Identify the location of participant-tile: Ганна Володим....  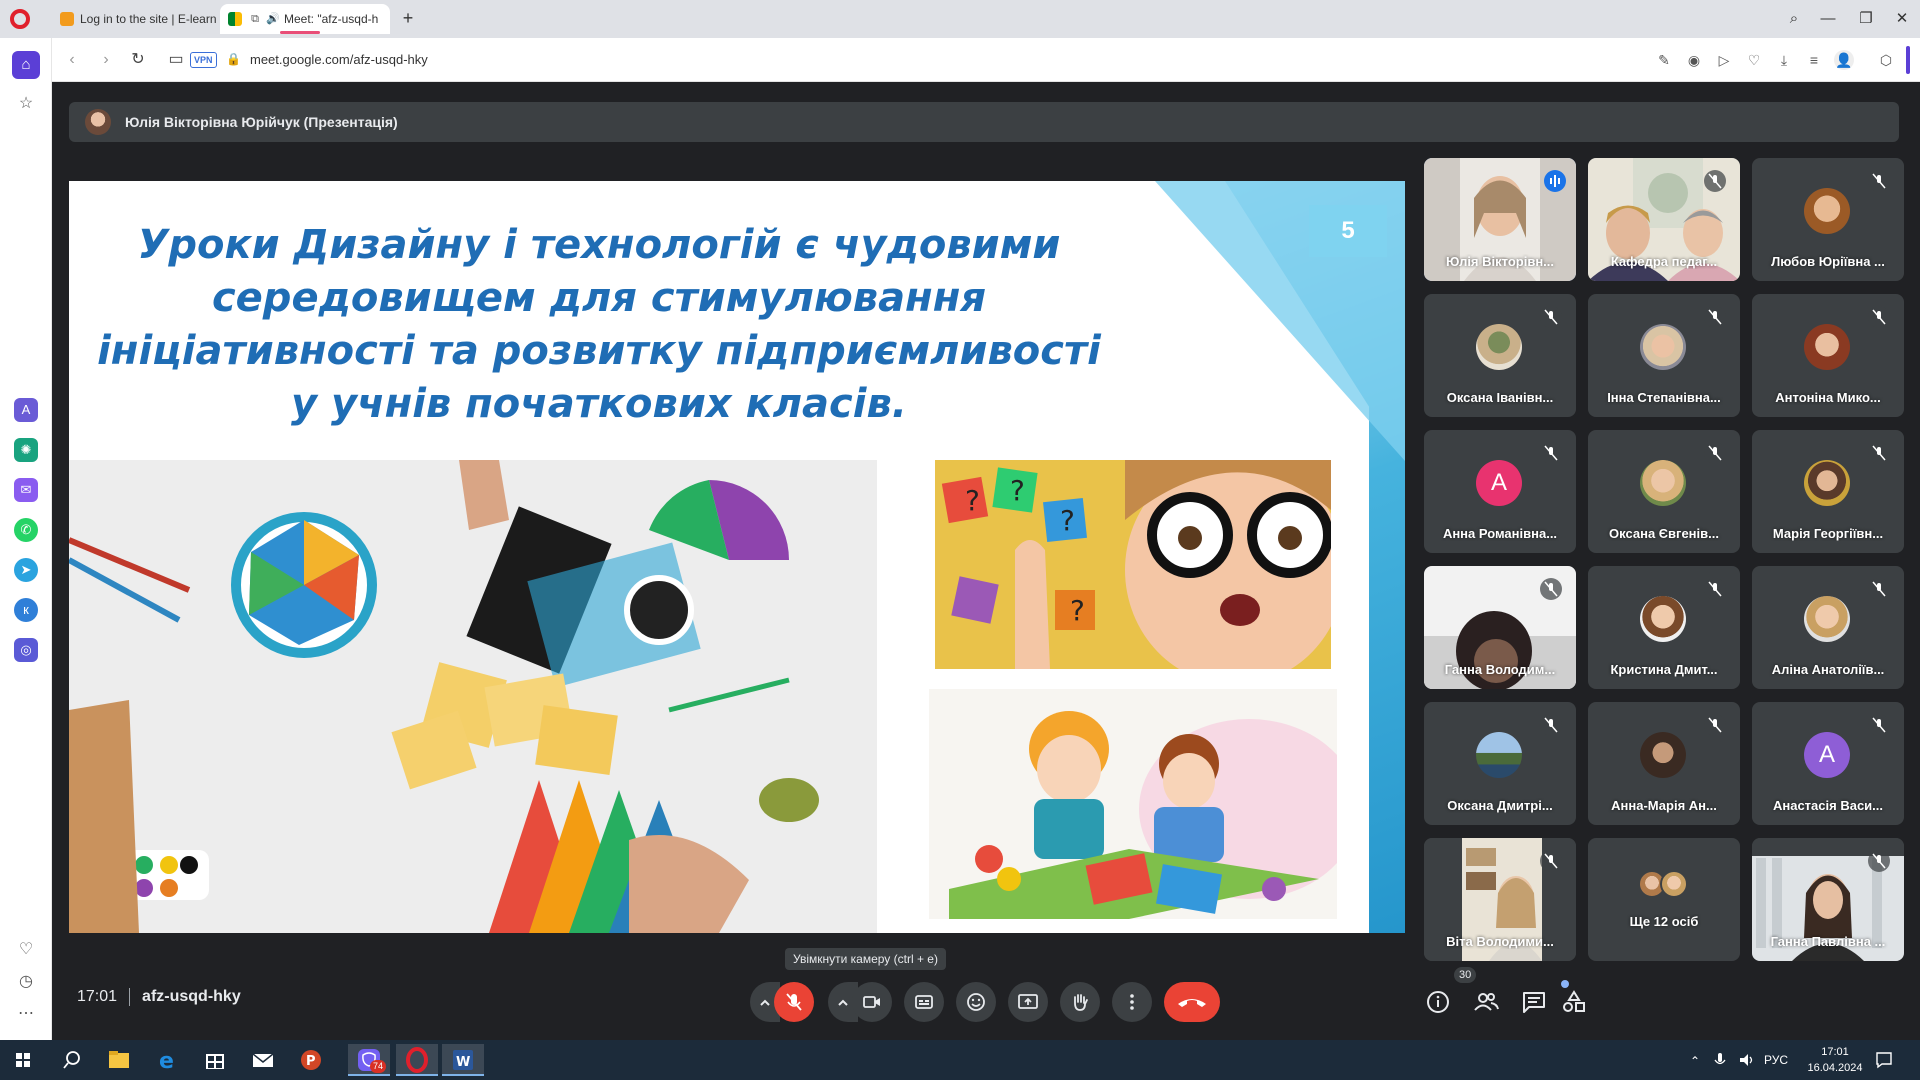
(1500, 627).